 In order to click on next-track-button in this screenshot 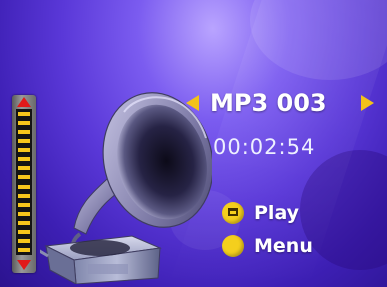, I will do `click(367, 103)`.